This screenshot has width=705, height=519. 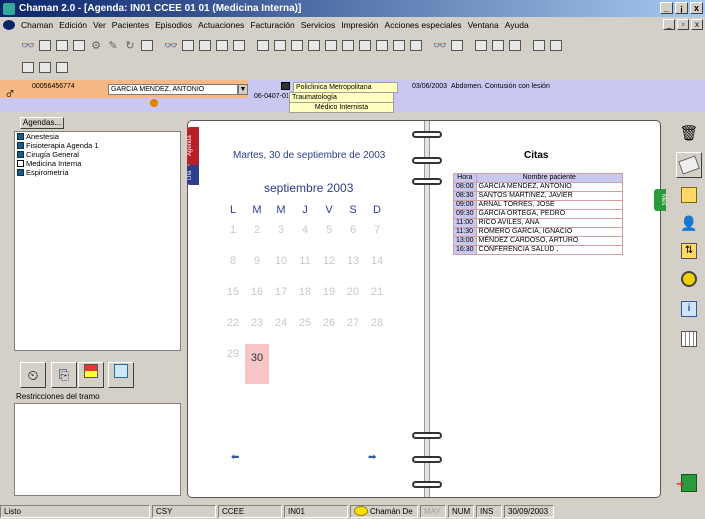 I want to click on tab-dia: Día, so click(x=193, y=175).